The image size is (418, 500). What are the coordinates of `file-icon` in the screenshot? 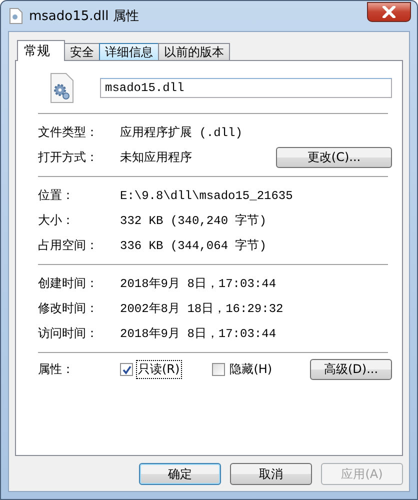 It's located at (16, 16).